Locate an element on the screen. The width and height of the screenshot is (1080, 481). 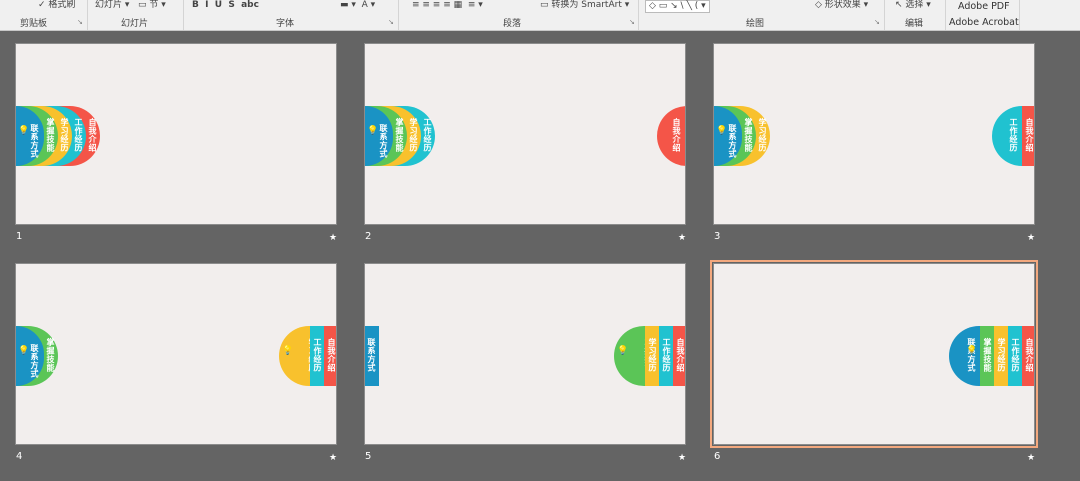
clipboard-launcher-icon: ↘ is located at coordinates (80, 22).